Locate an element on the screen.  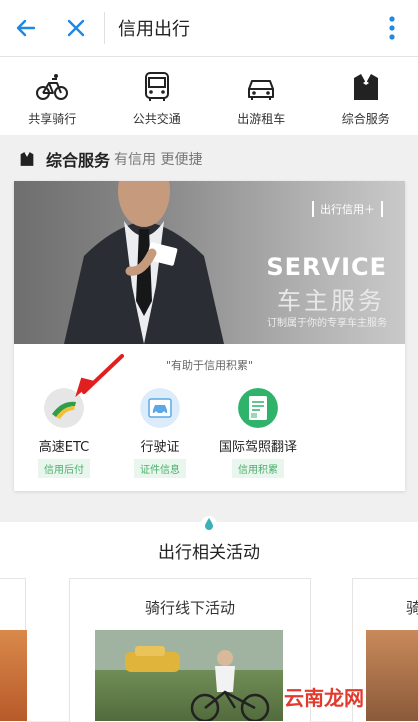
category-shared-cycling: 共享骑行 is located at coordinates (52, 96).